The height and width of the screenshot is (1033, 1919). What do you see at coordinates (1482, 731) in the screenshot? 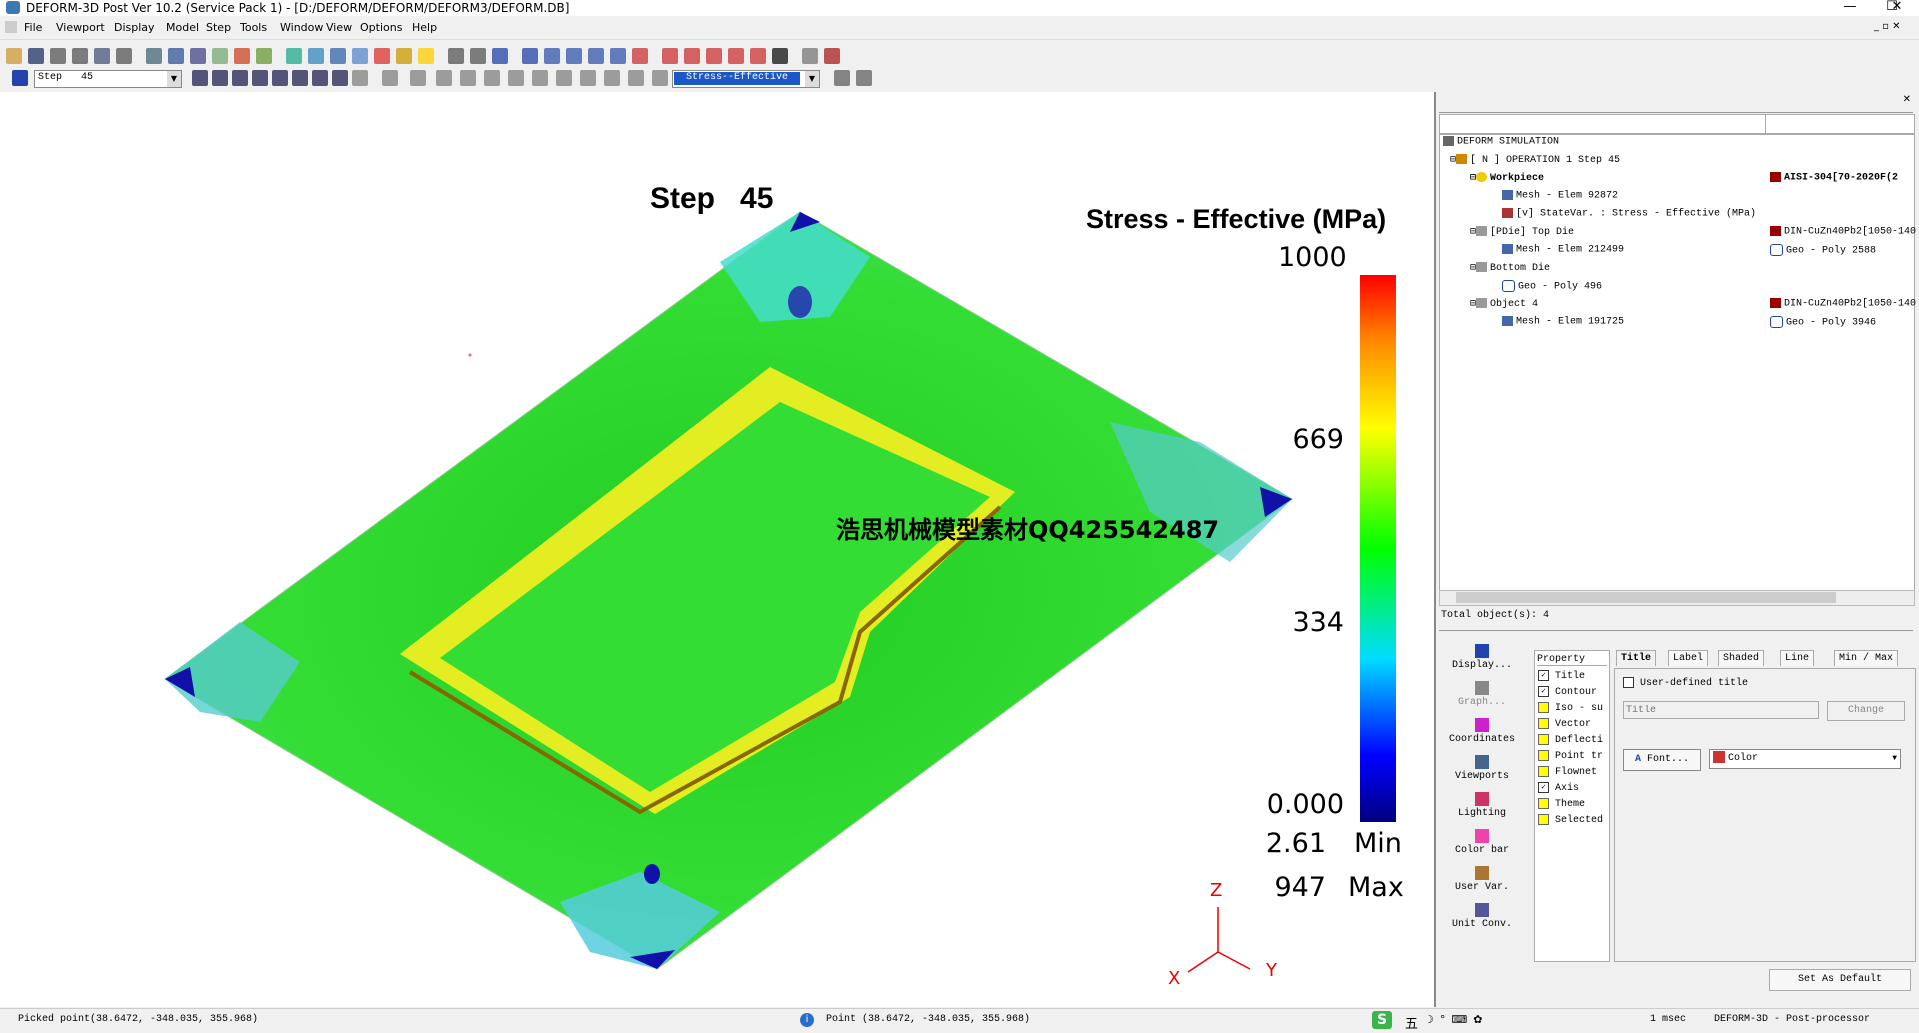
I see `nav-coordinates: Coordinates` at bounding box center [1482, 731].